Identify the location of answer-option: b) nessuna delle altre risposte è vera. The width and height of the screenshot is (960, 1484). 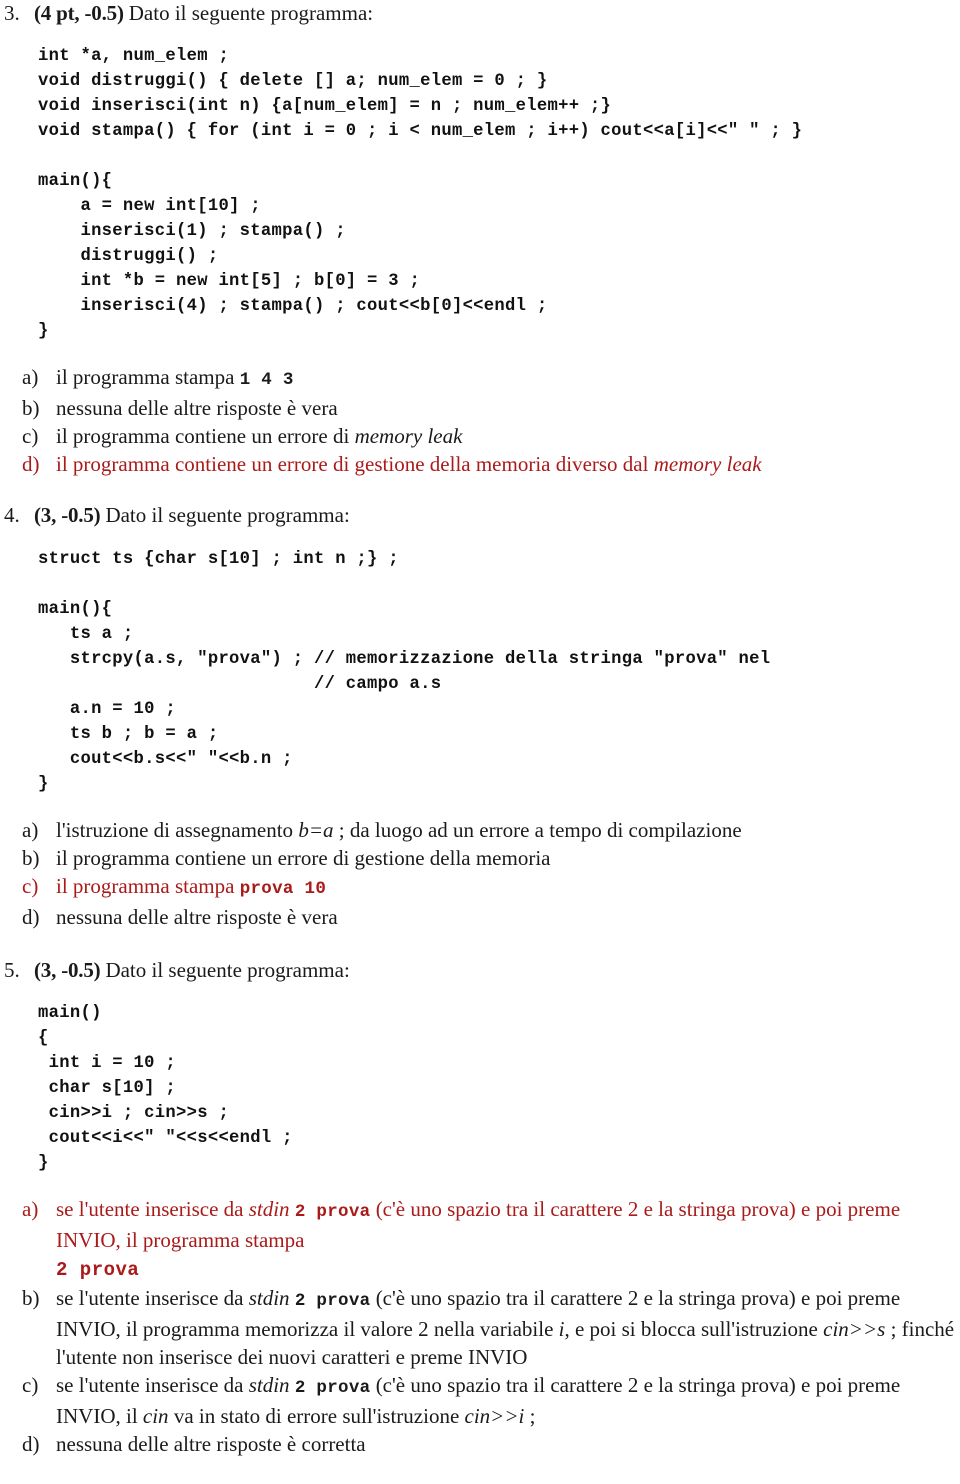
(491, 408).